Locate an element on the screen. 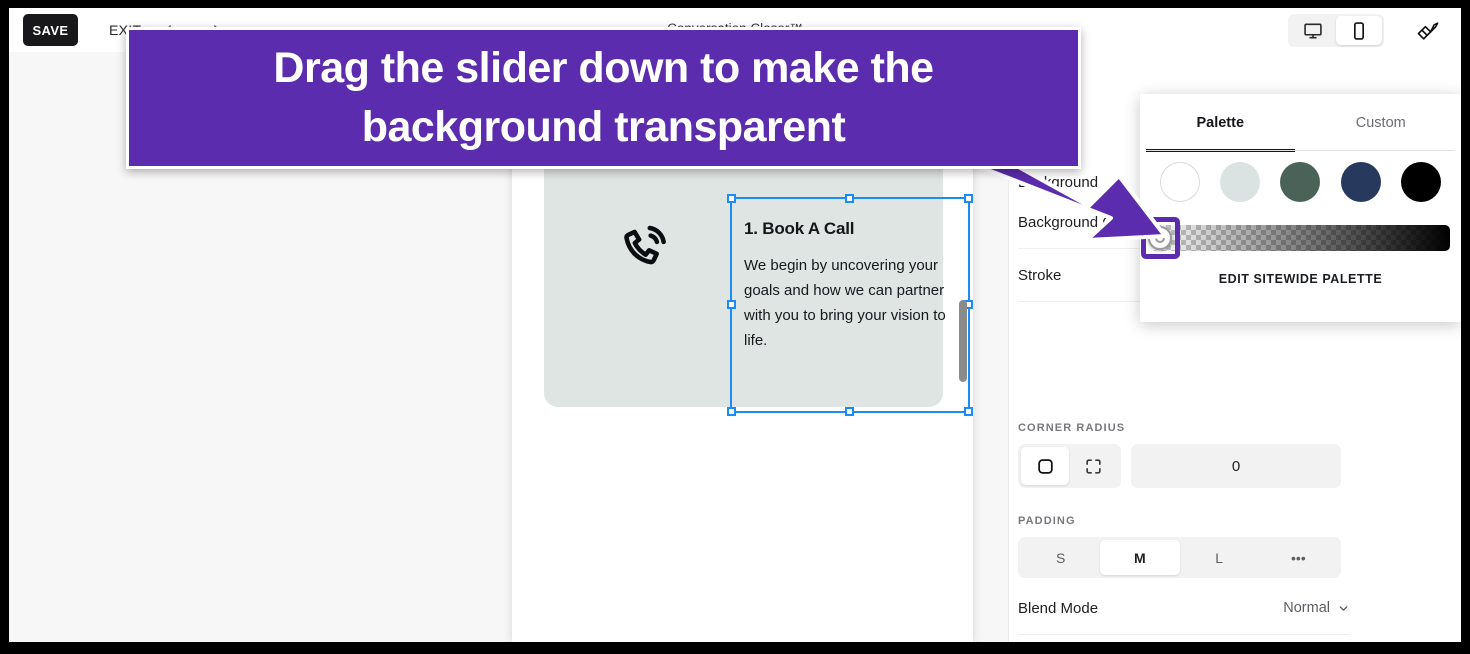  swatch-pale-gray-blue is located at coordinates (1240, 182).